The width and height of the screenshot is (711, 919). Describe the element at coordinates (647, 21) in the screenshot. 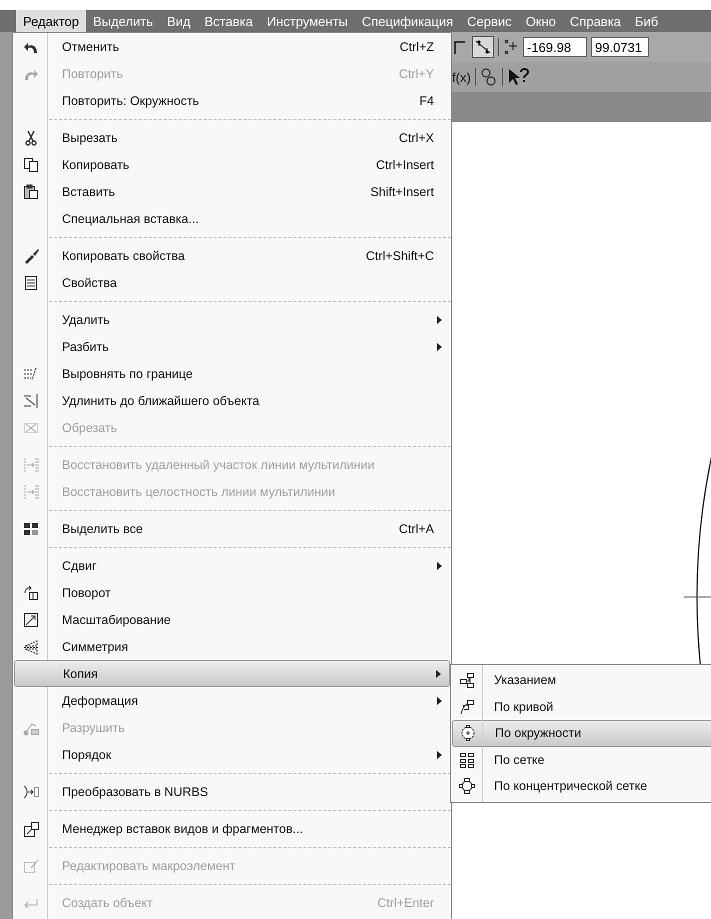

I see `menu-bar-item: Биб` at that location.